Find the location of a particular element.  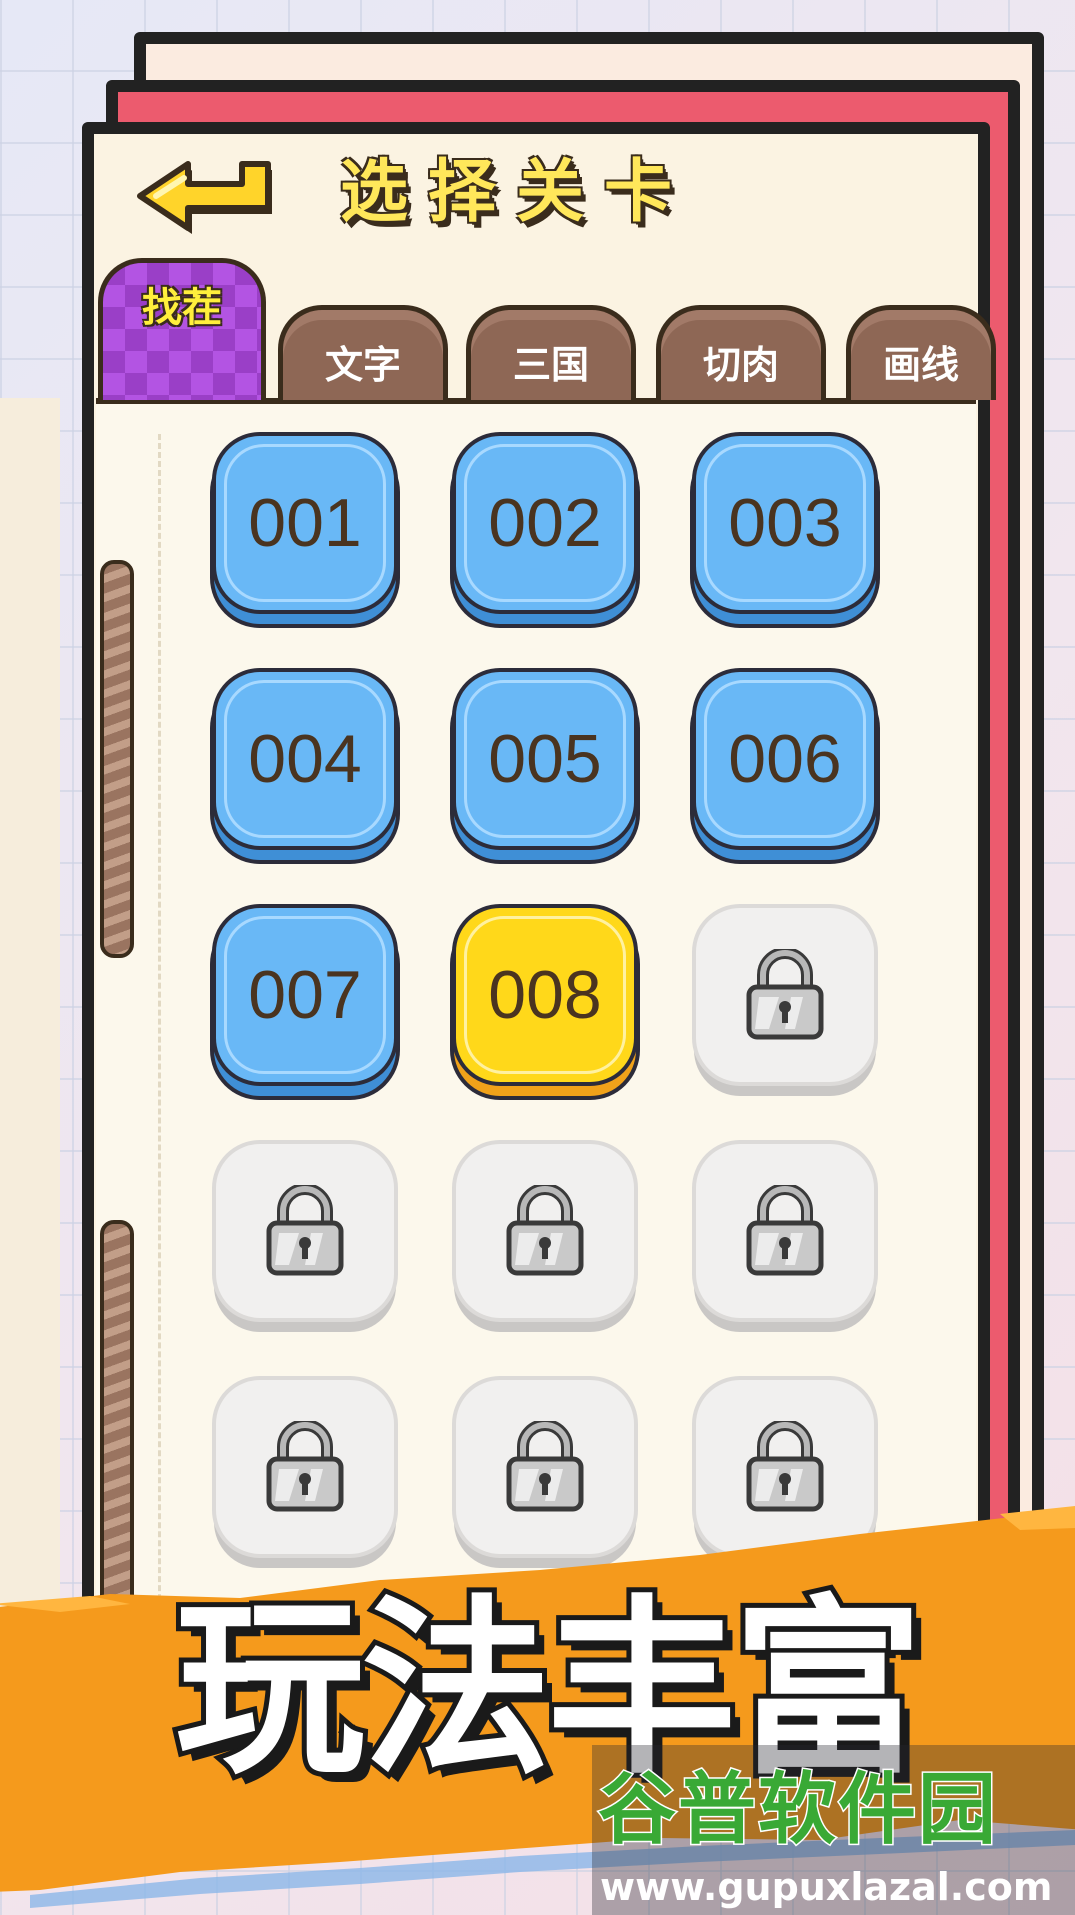

level-number: 003 is located at coordinates (785, 523).